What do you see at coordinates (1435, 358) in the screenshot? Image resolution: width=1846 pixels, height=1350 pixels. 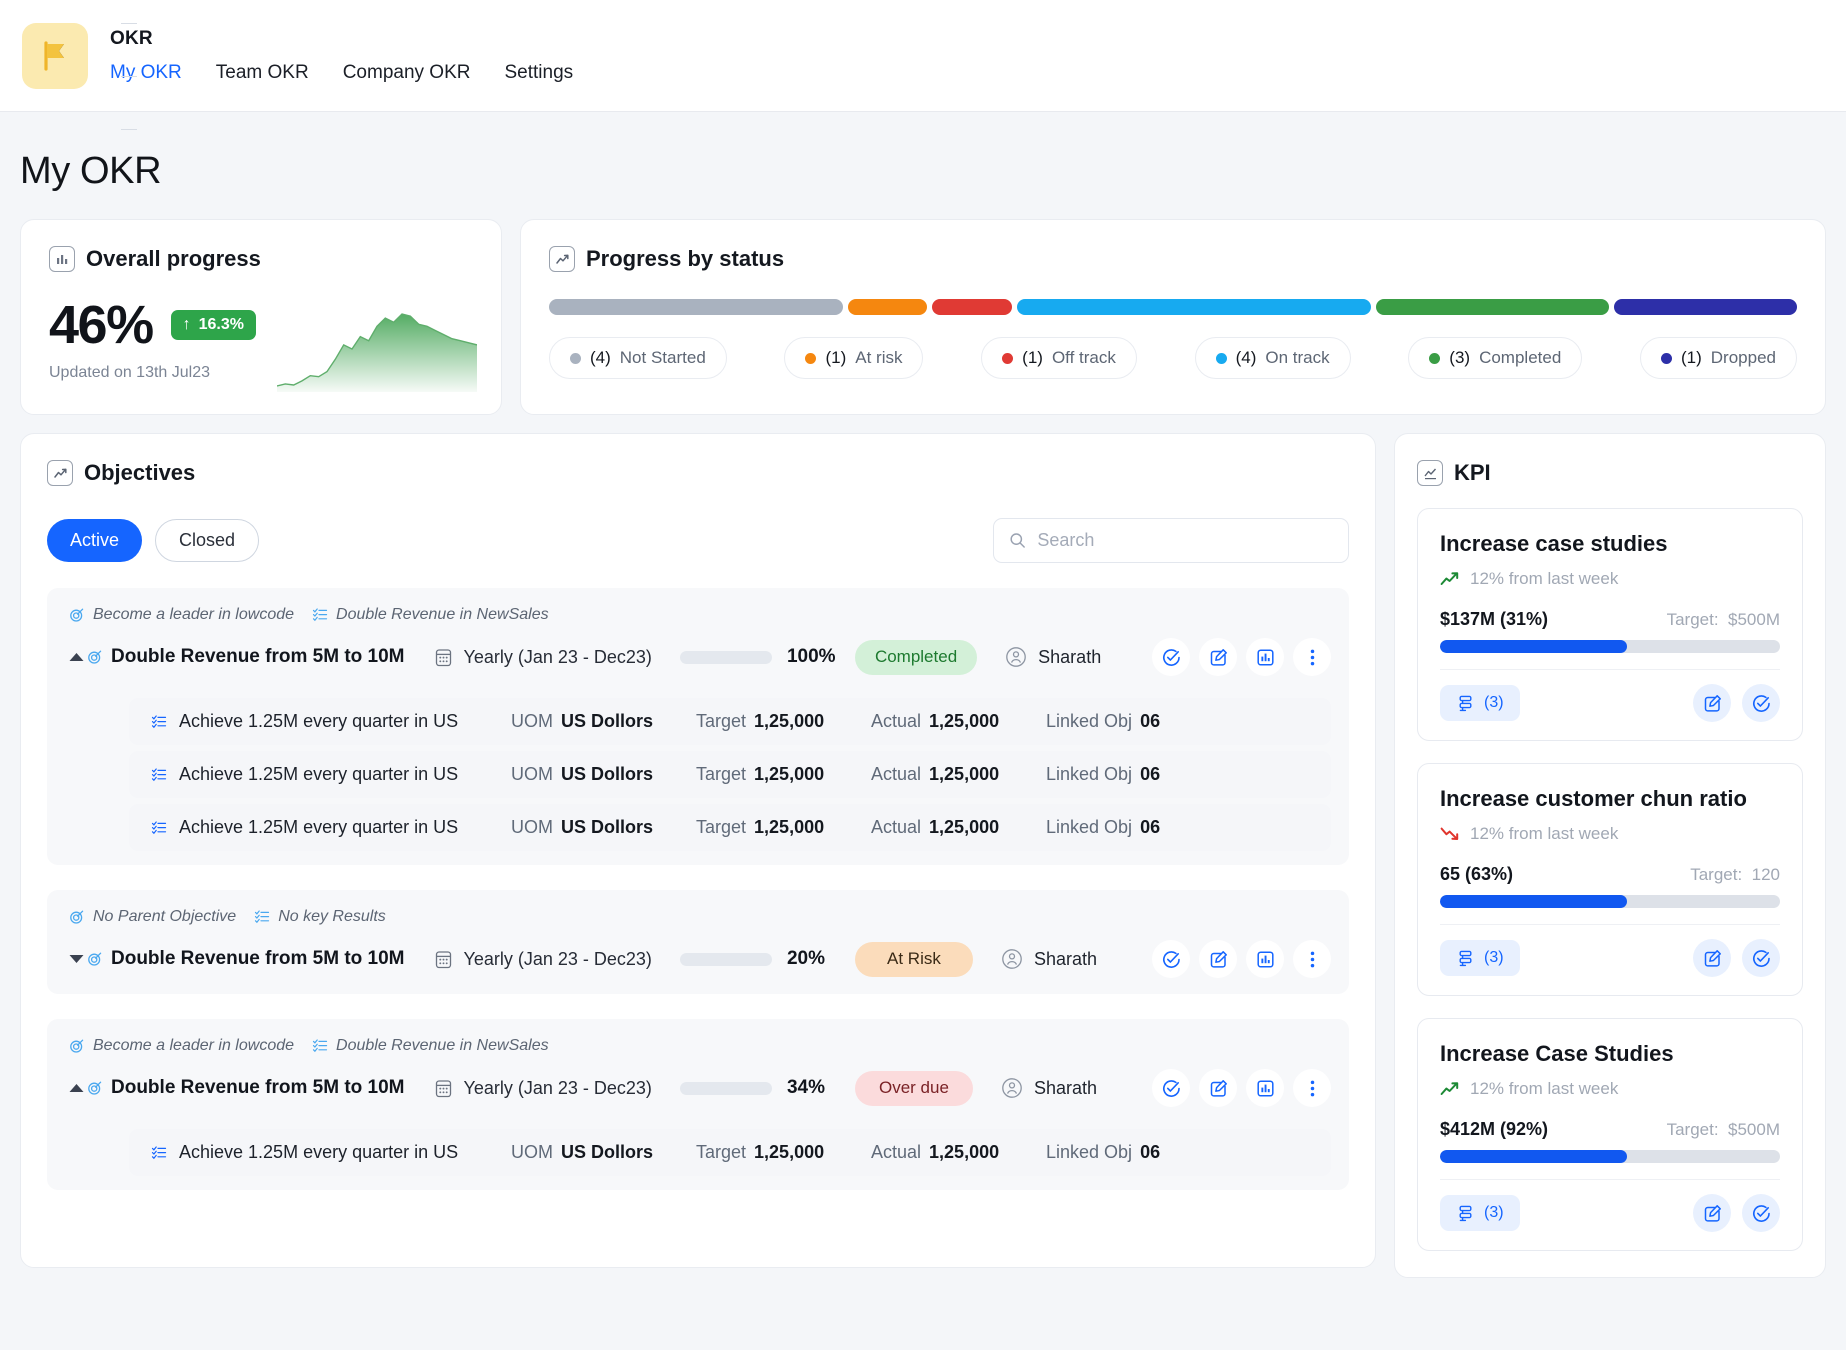 I see `status-dot-icon` at bounding box center [1435, 358].